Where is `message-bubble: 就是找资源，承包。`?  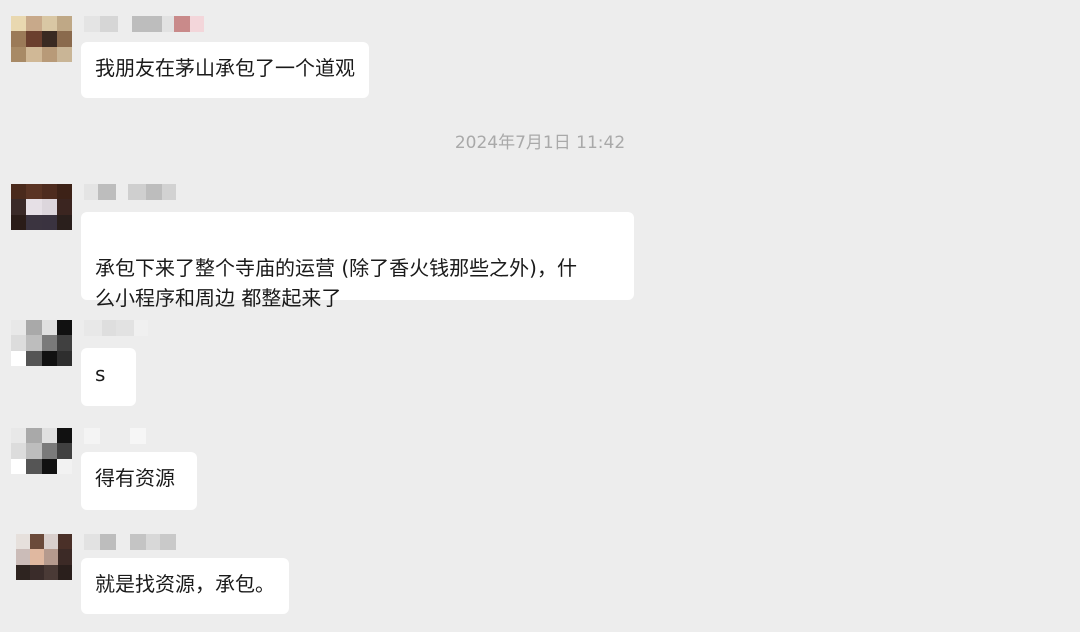 message-bubble: 就是找资源，承包。 is located at coordinates (185, 586).